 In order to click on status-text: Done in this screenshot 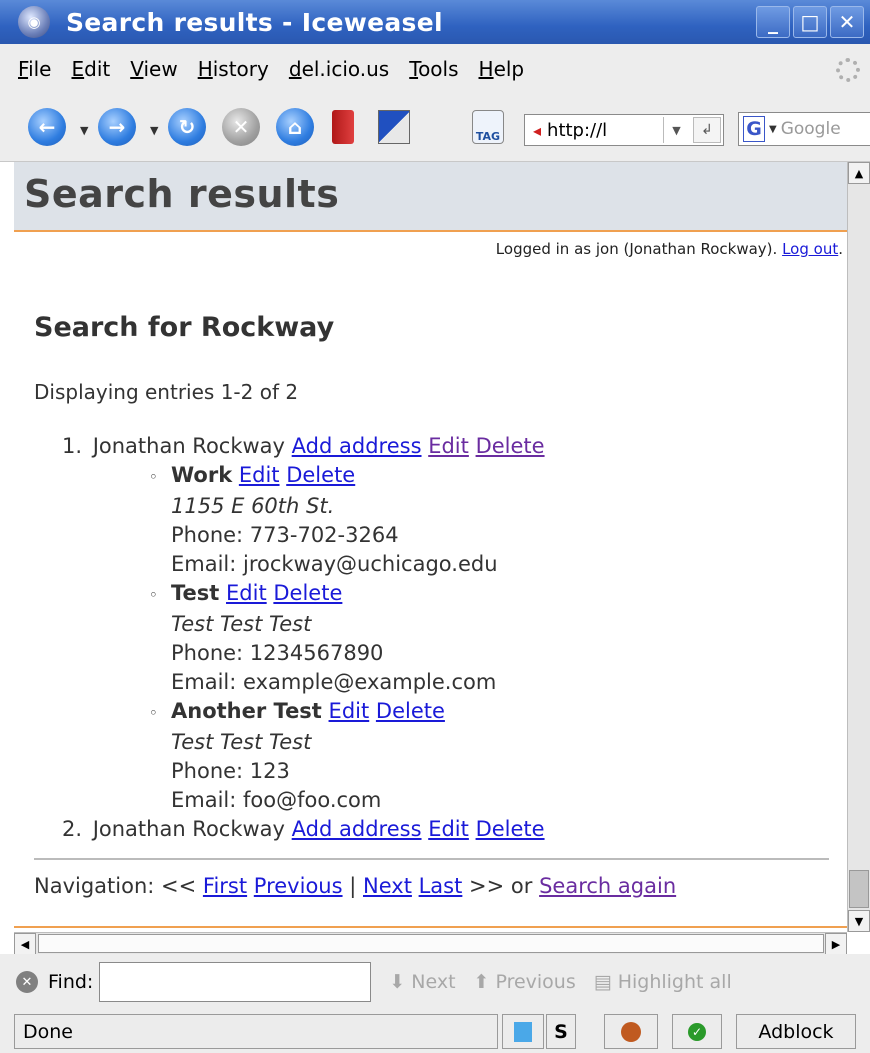, I will do `click(256, 1031)`.